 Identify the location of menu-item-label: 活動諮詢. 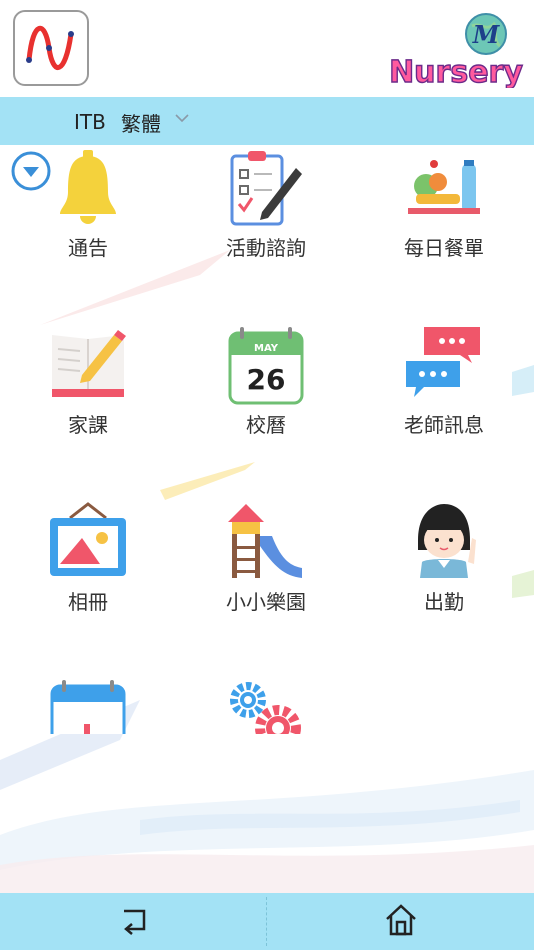
(266, 248).